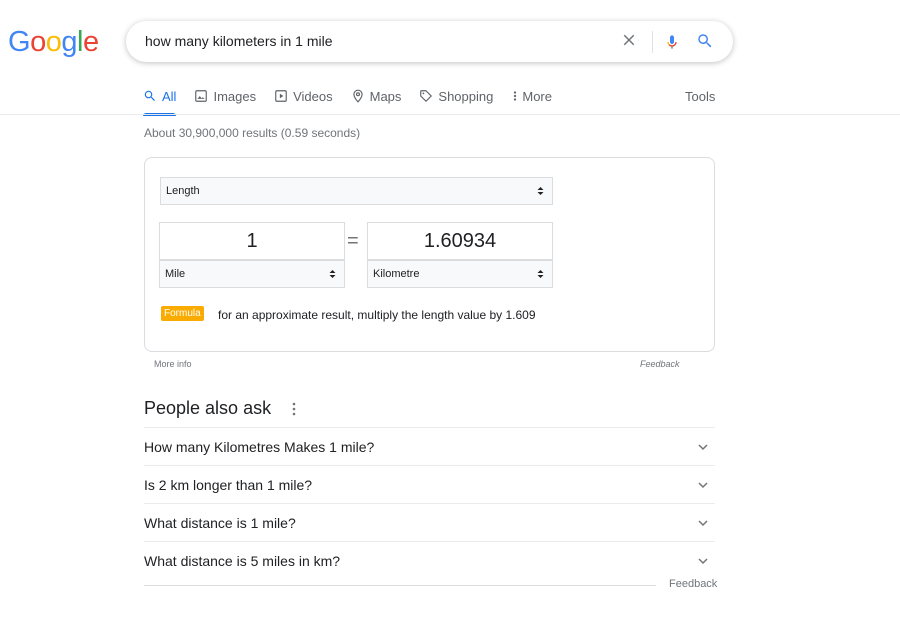  What do you see at coordinates (450, 114) in the screenshot?
I see `header-divider` at bounding box center [450, 114].